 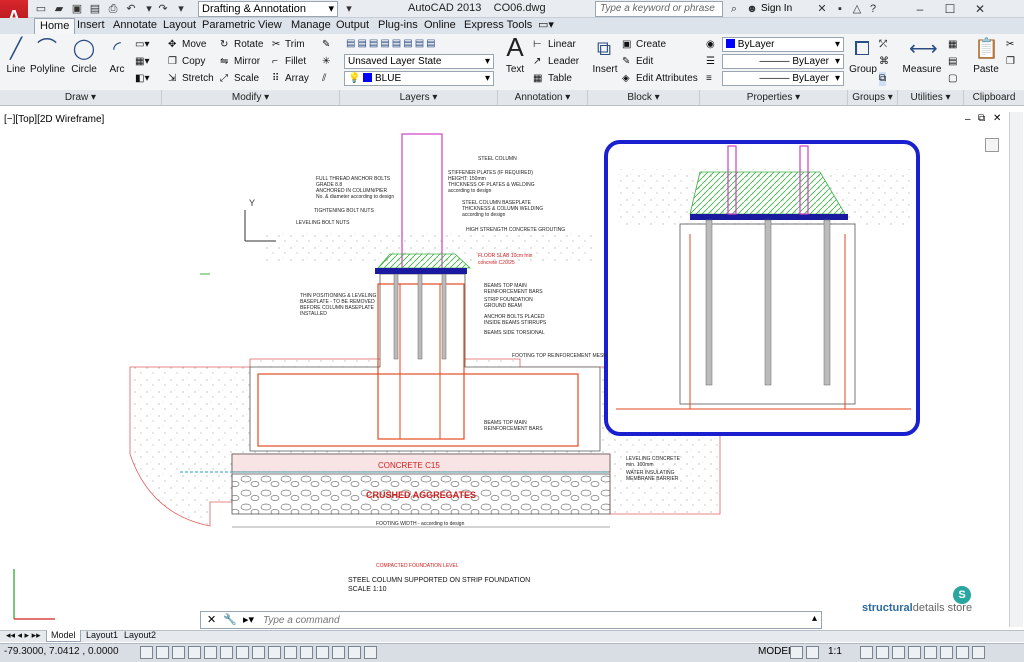 What do you see at coordinates (258, 652) in the screenshot?
I see `object-snap-tracking-icon` at bounding box center [258, 652].